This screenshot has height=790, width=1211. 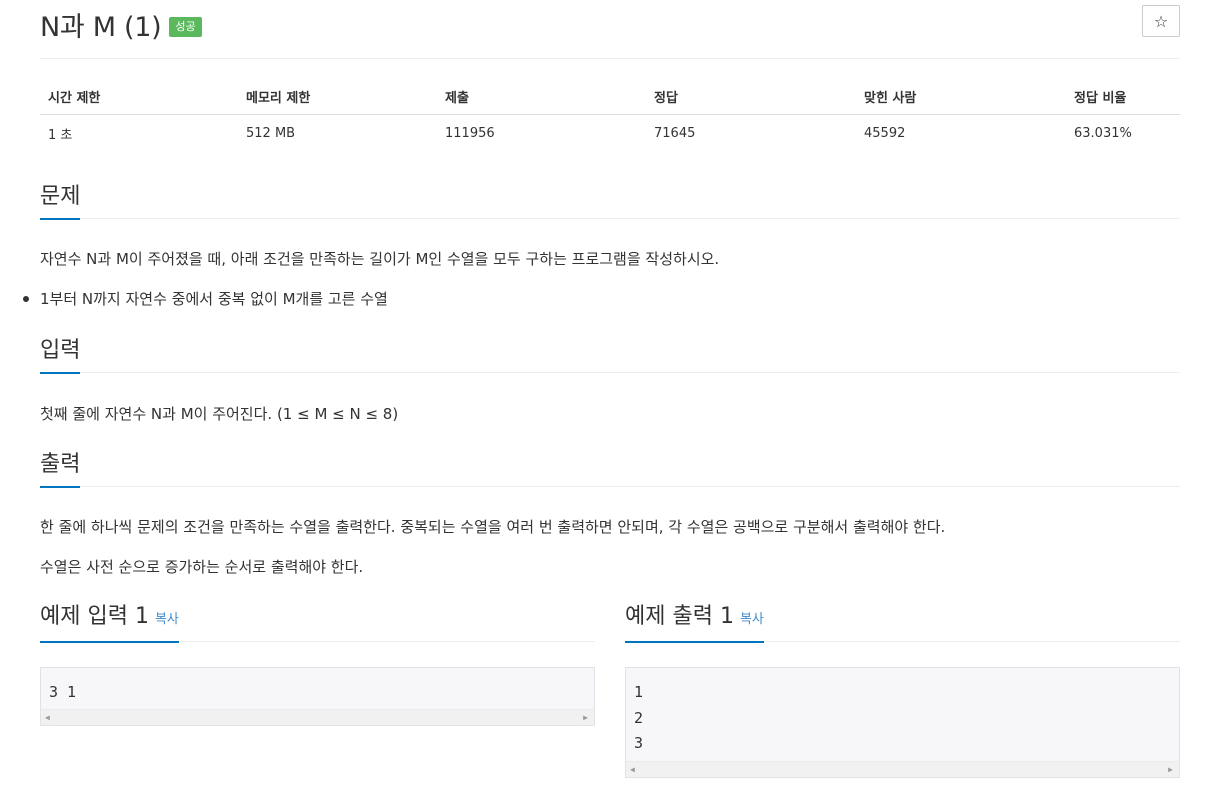 What do you see at coordinates (337, 96) in the screenshot?
I see `header-memory-limit: 메모리 제한` at bounding box center [337, 96].